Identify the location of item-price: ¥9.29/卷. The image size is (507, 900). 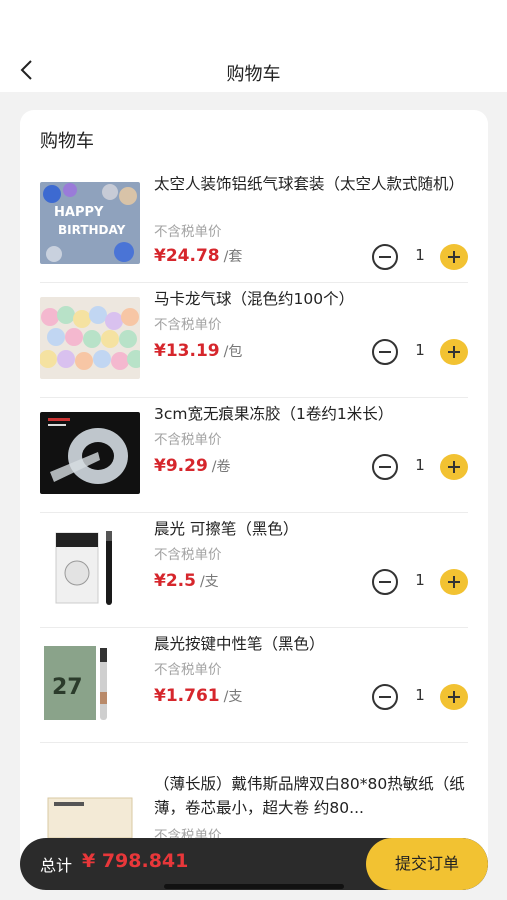
(192, 466).